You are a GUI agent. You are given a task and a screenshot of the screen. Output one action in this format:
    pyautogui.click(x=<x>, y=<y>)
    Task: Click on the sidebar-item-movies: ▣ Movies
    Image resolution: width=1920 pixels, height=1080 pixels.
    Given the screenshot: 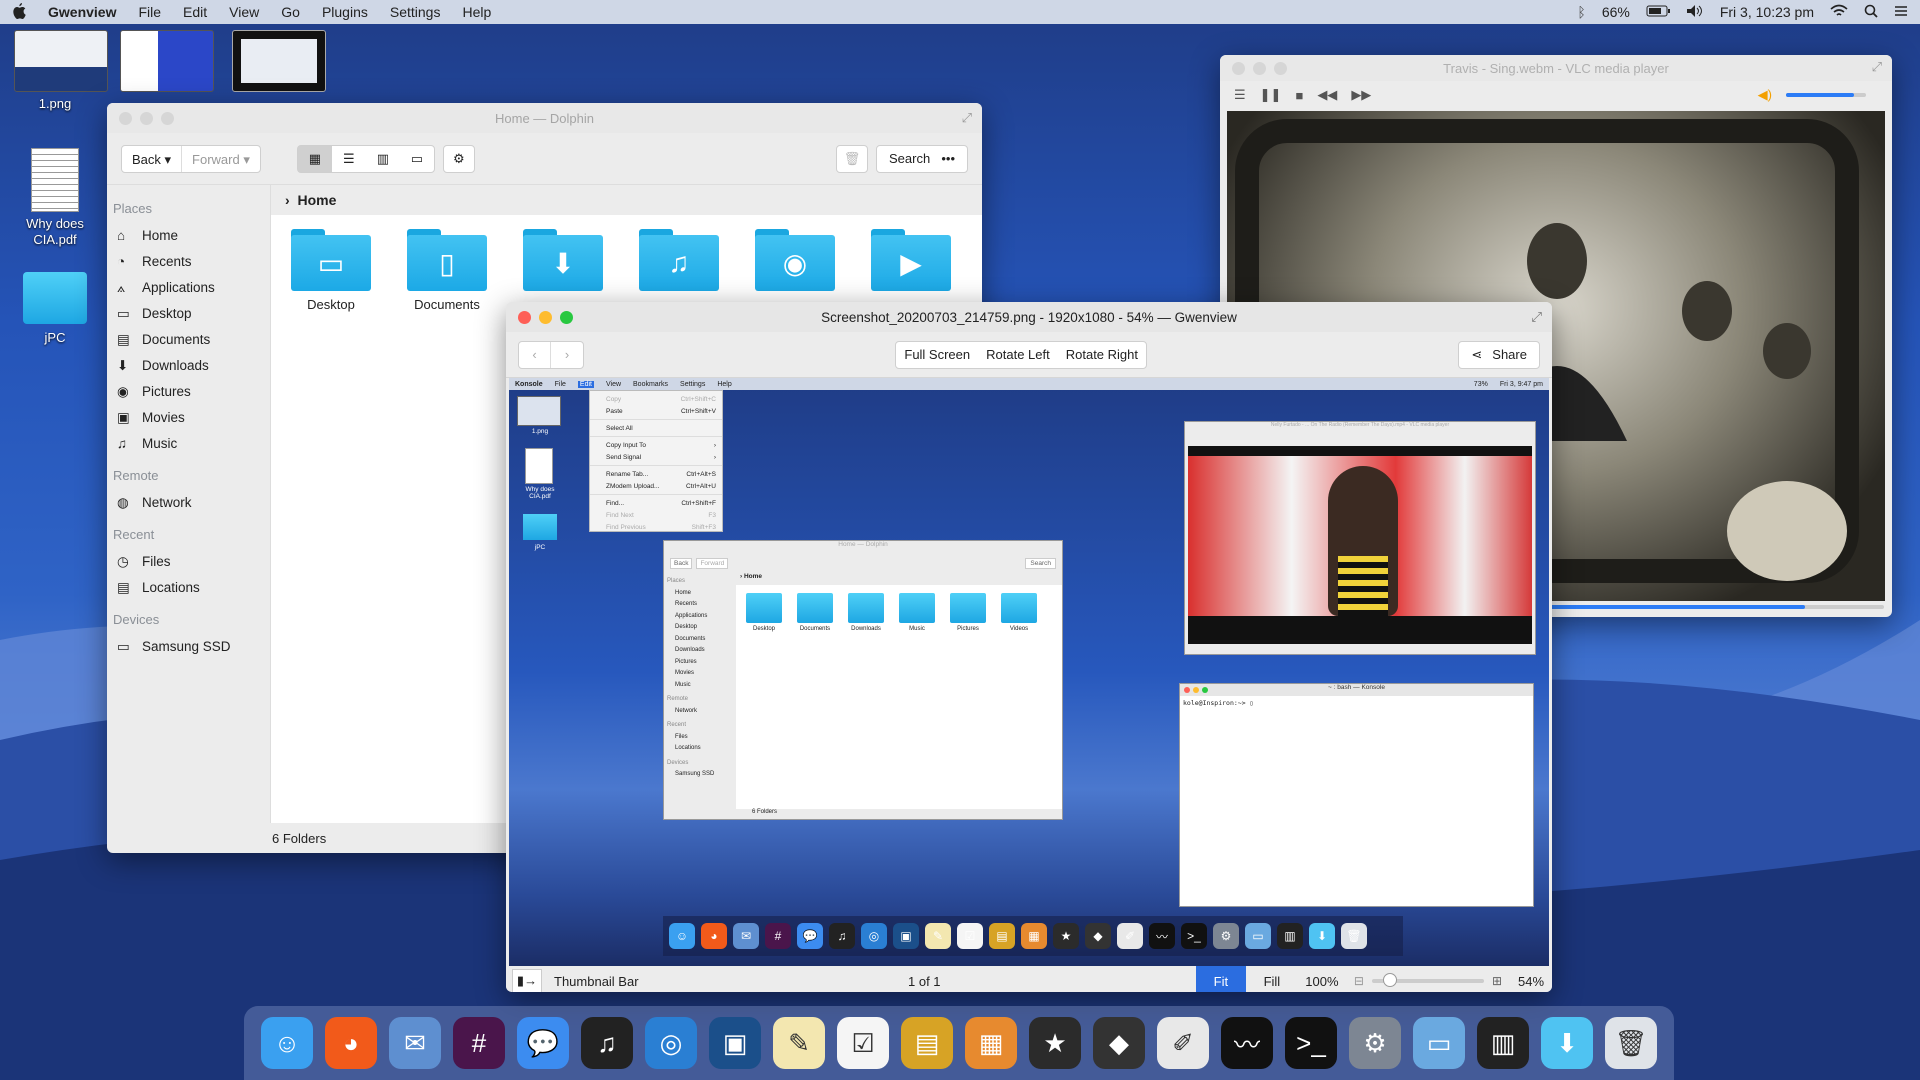 What is the action you would take?
    pyautogui.click(x=188, y=417)
    